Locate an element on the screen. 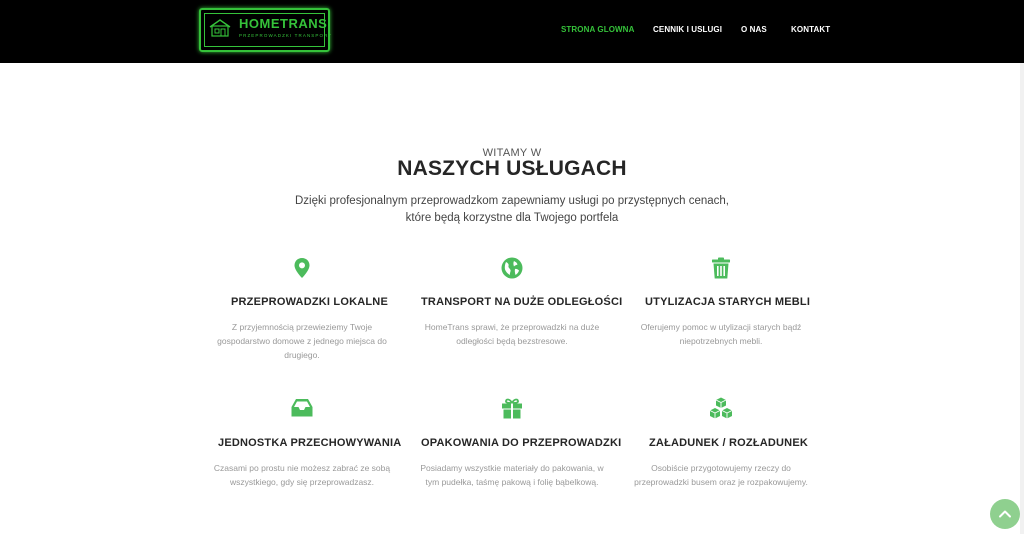  nav-item-home: STRONA GLOWNA is located at coordinates (597, 29).